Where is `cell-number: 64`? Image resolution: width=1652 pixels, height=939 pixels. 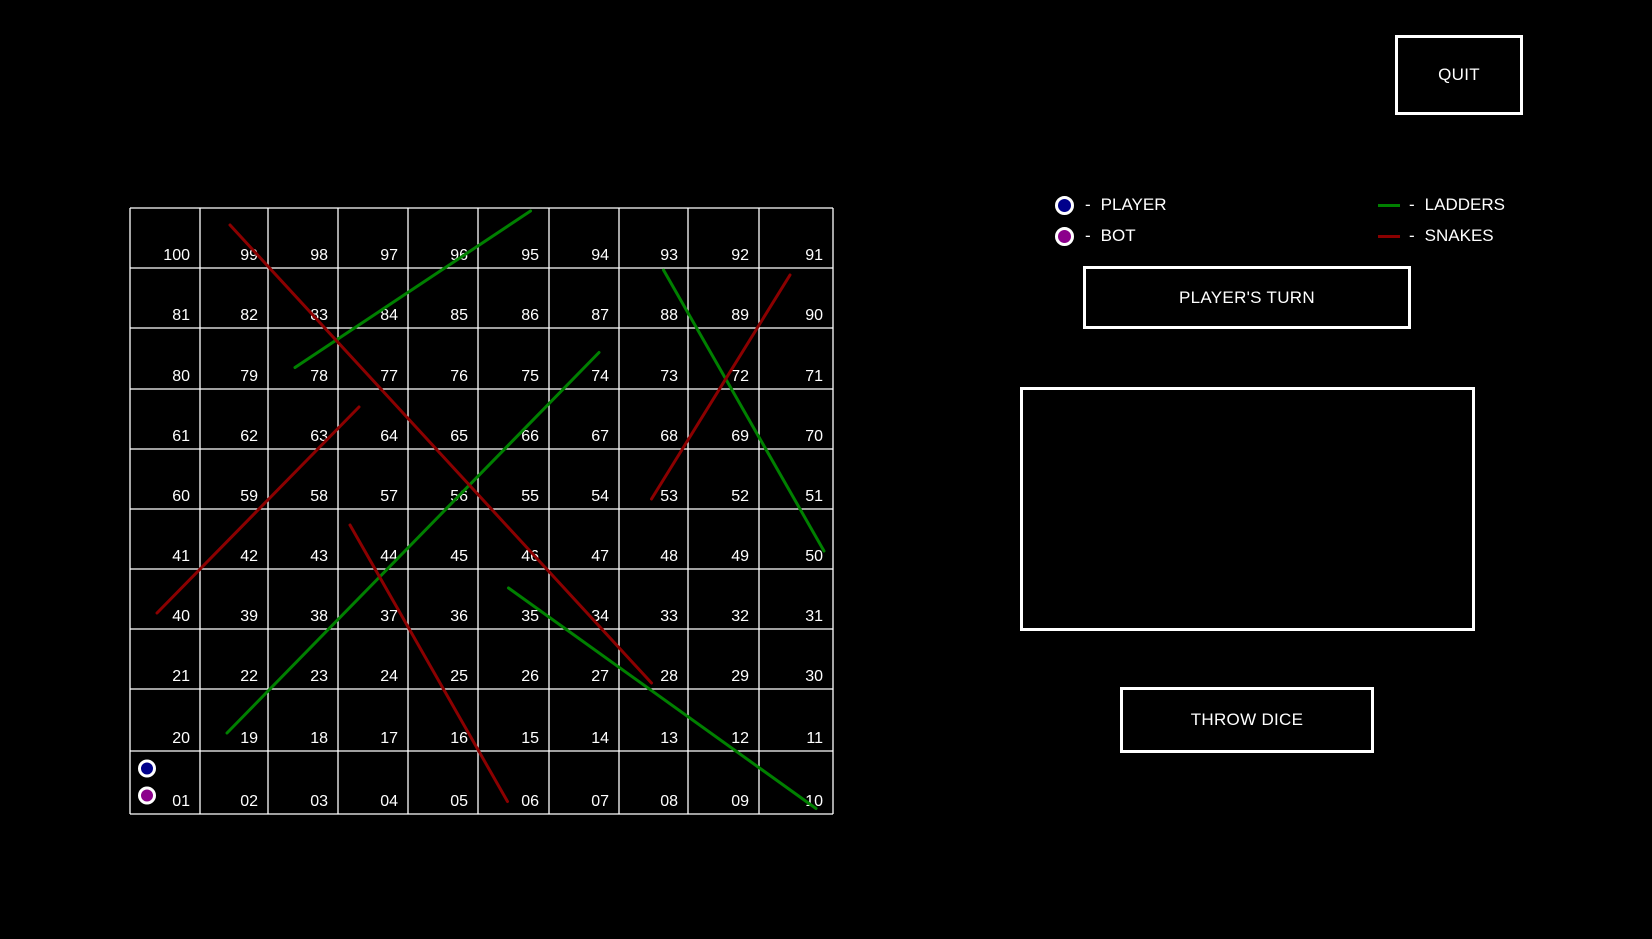
cell-number: 64 is located at coordinates (389, 436).